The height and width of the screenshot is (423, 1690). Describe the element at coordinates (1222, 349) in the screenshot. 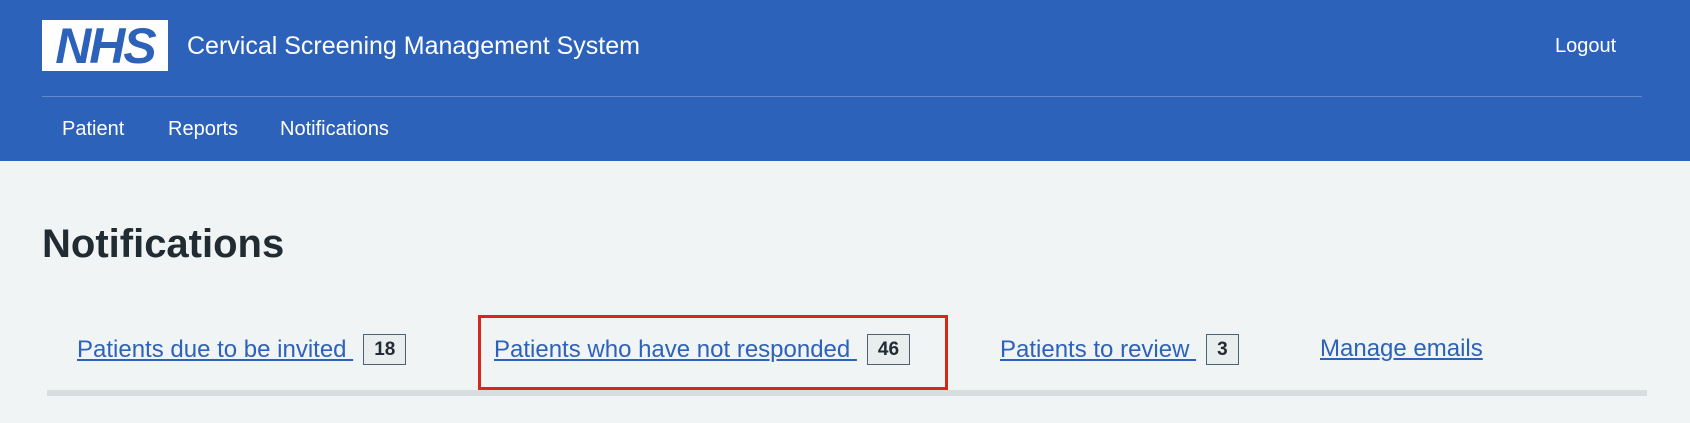

I see `count-badge: 3` at that location.